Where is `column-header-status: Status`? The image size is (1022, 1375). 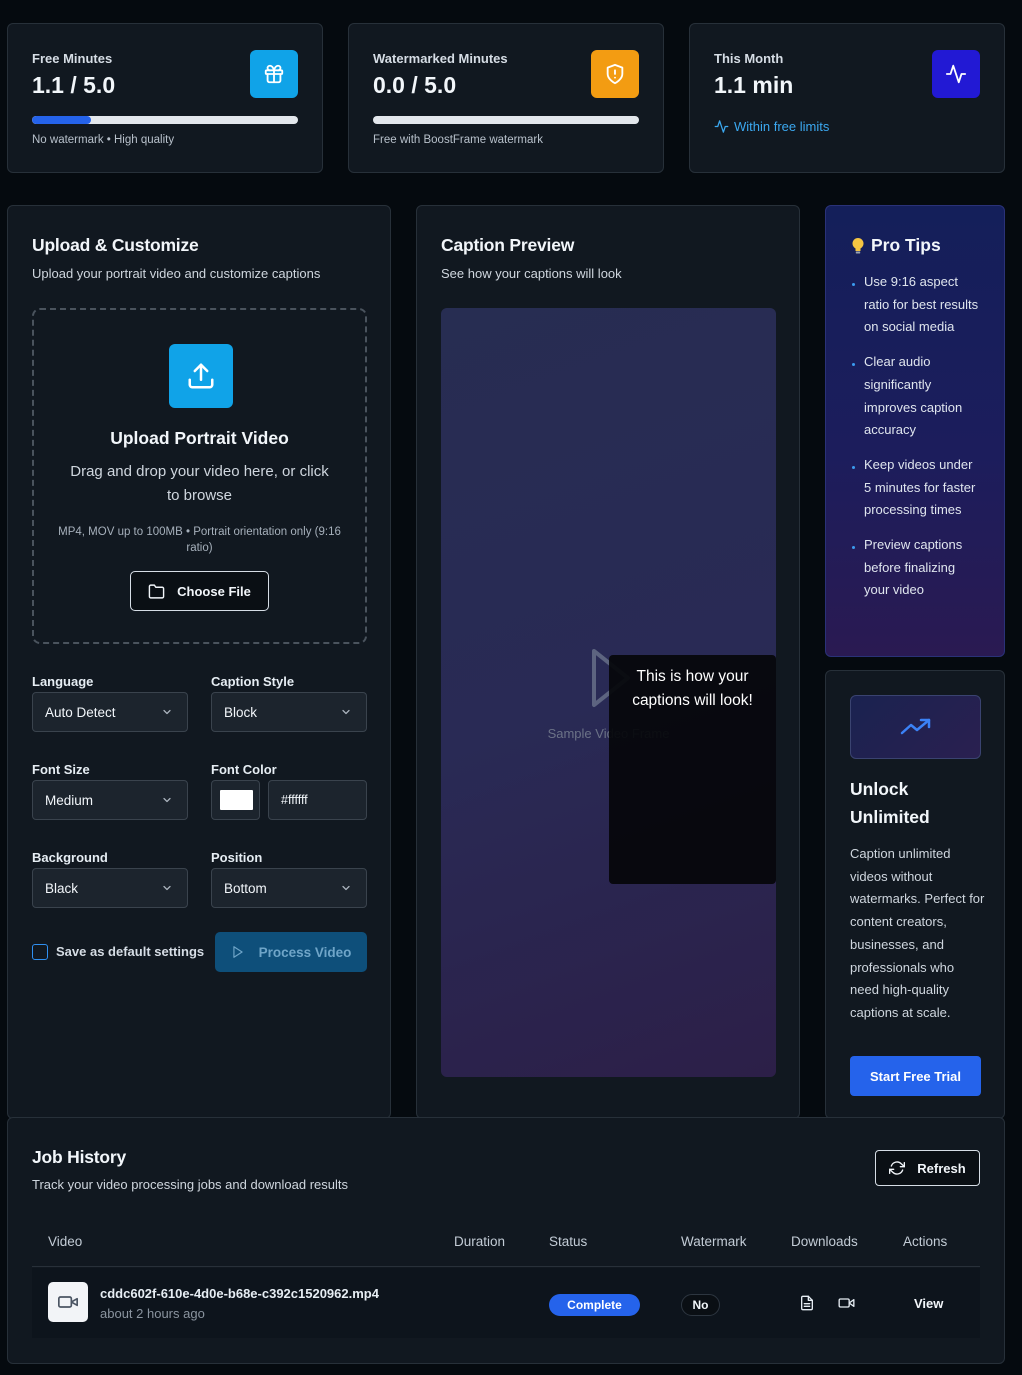 column-header-status: Status is located at coordinates (568, 1241).